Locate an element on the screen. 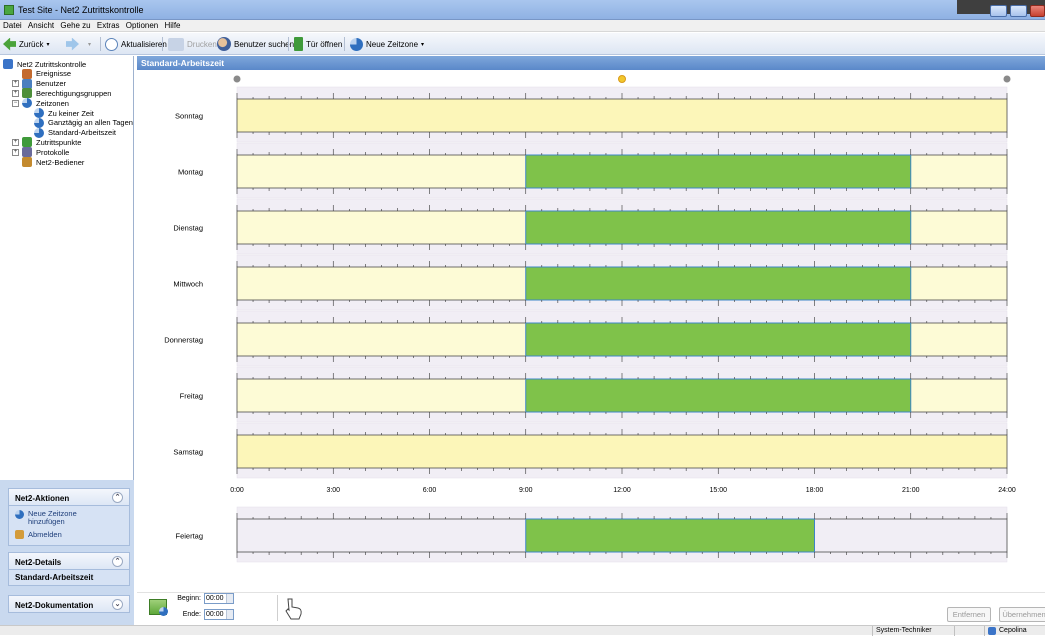 The width and height of the screenshot is (1045, 636). minimize-button is located at coordinates (998, 11).